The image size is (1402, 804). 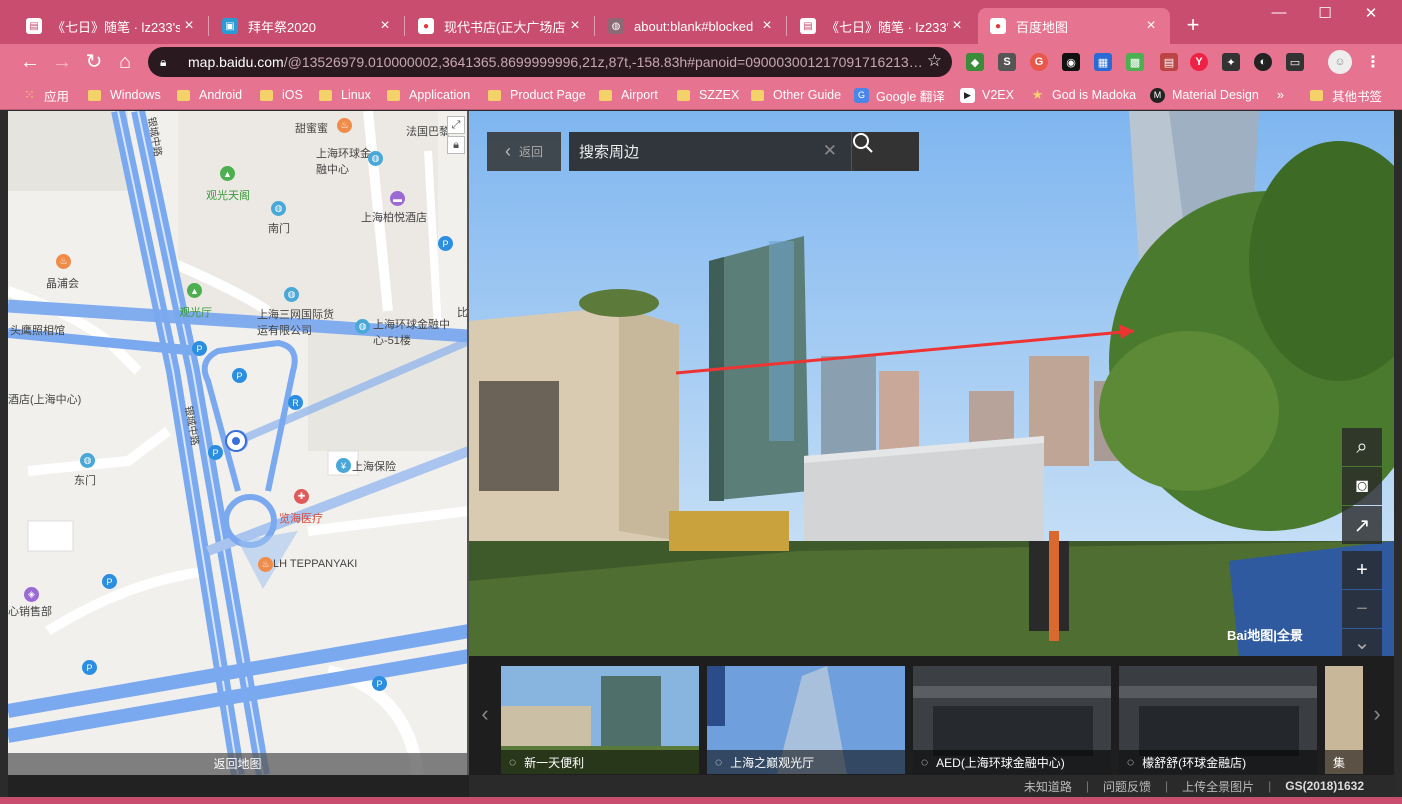 What do you see at coordinates (1083, 95) in the screenshot?
I see `bookmark-god-is-madoka: ★ God is Madoka` at bounding box center [1083, 95].